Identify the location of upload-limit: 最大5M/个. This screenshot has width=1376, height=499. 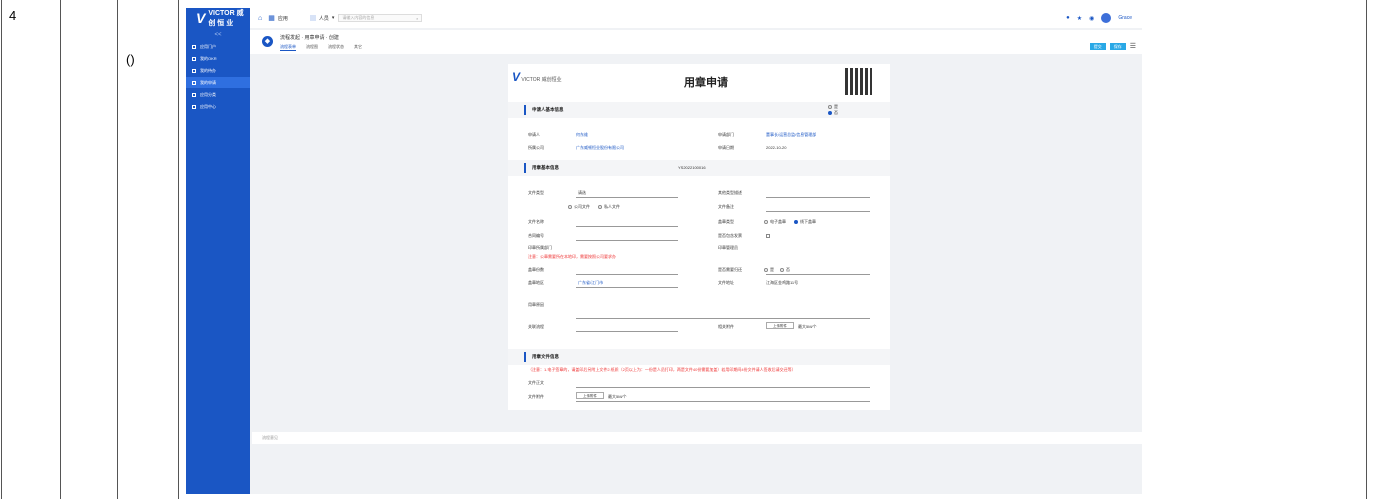
(807, 326).